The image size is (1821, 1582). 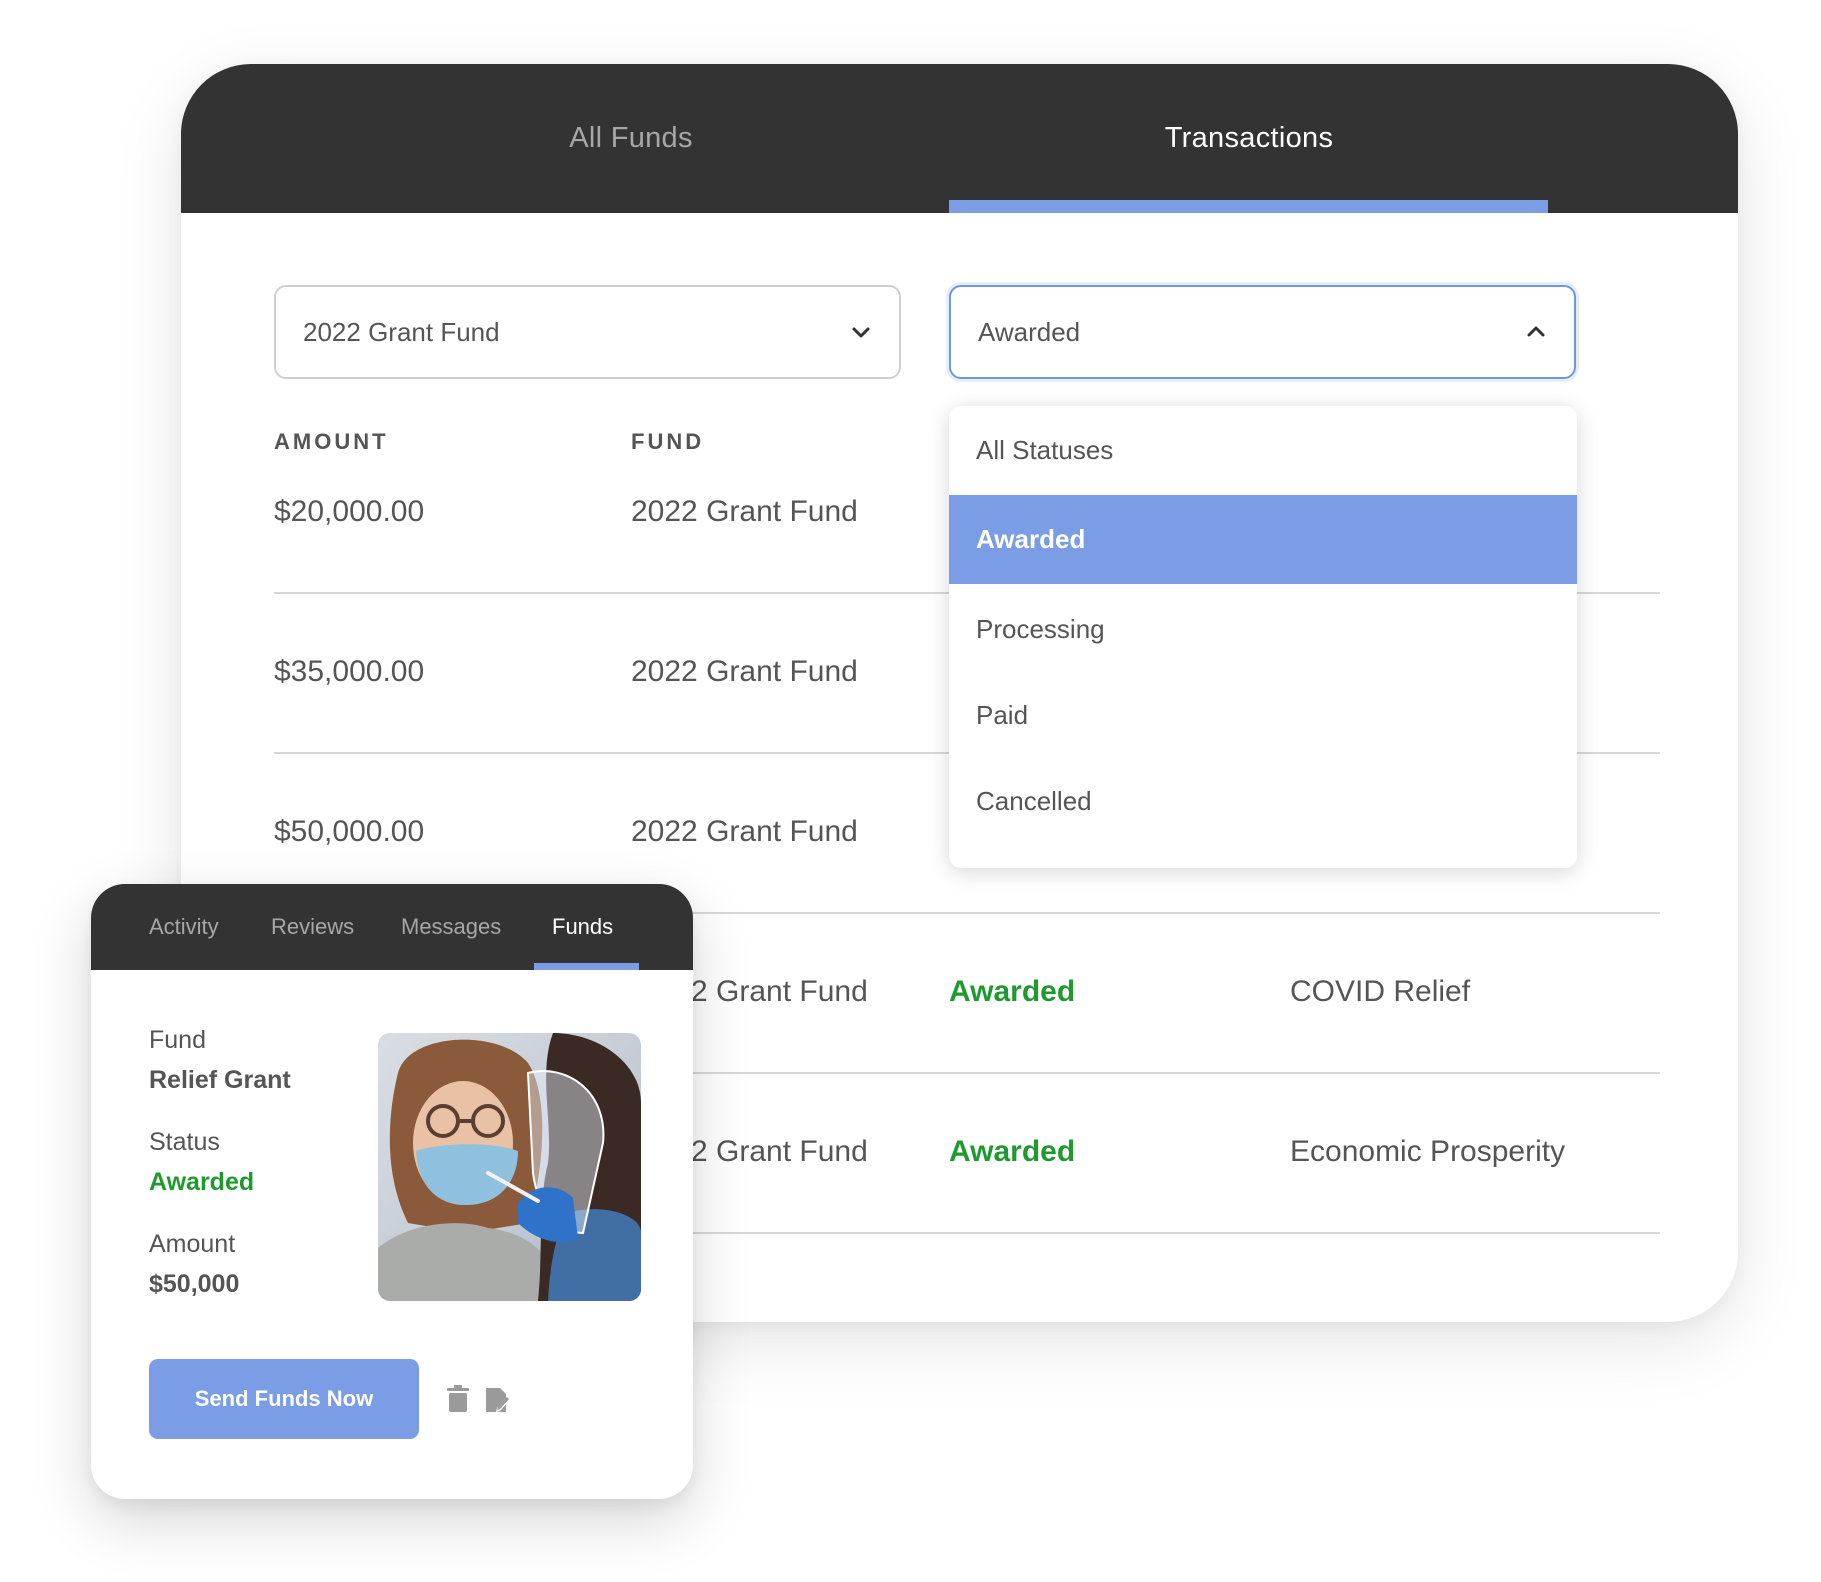 What do you see at coordinates (312, 927) in the screenshot?
I see `tab-reviews: Reviews` at bounding box center [312, 927].